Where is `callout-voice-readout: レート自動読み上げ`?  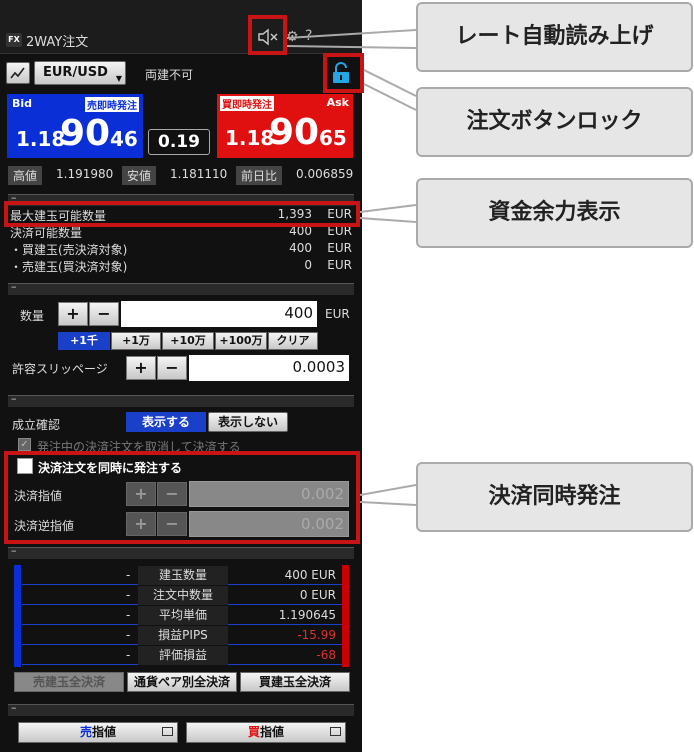 callout-voice-readout: レート自動読み上げ is located at coordinates (554, 37).